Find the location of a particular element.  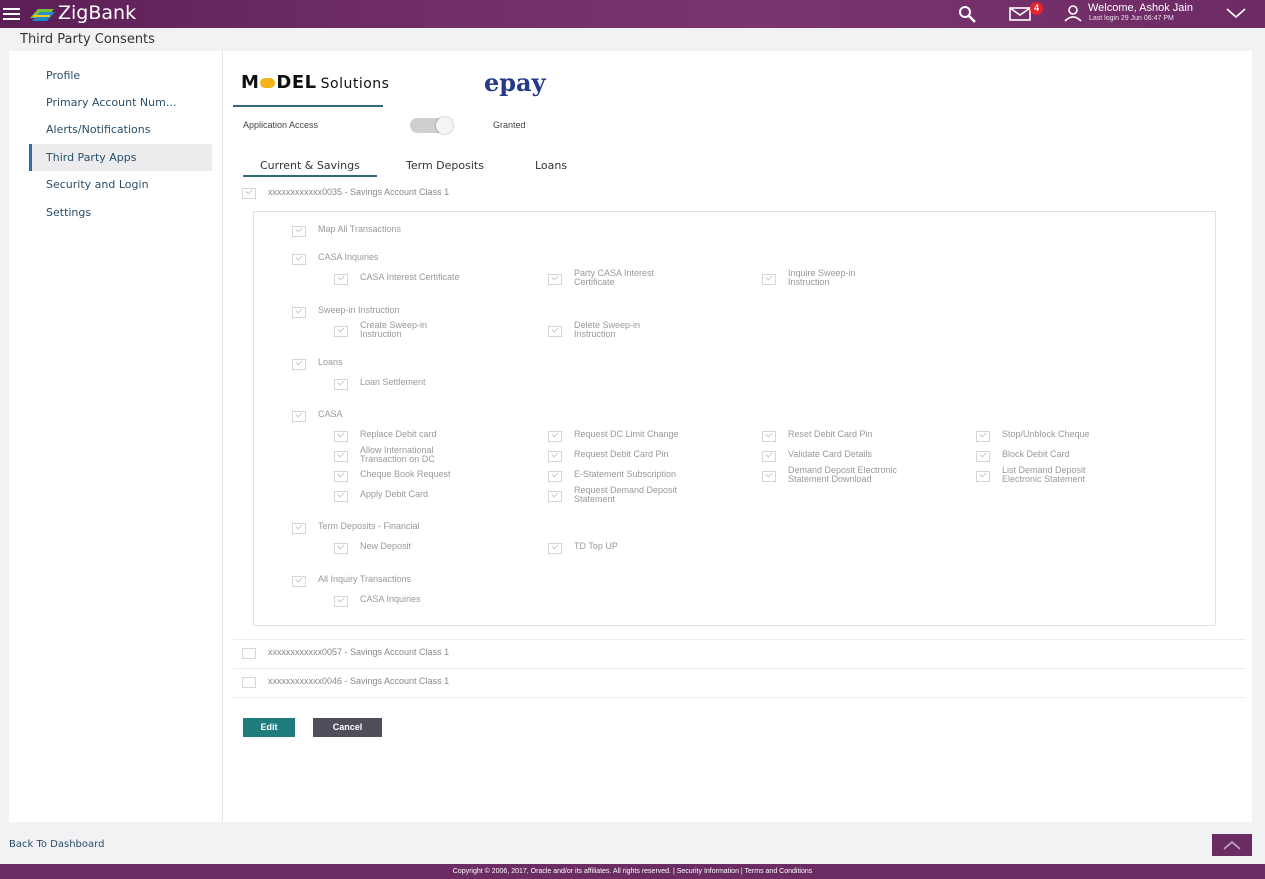

perm-label: Validate Card Details is located at coordinates (830, 454).